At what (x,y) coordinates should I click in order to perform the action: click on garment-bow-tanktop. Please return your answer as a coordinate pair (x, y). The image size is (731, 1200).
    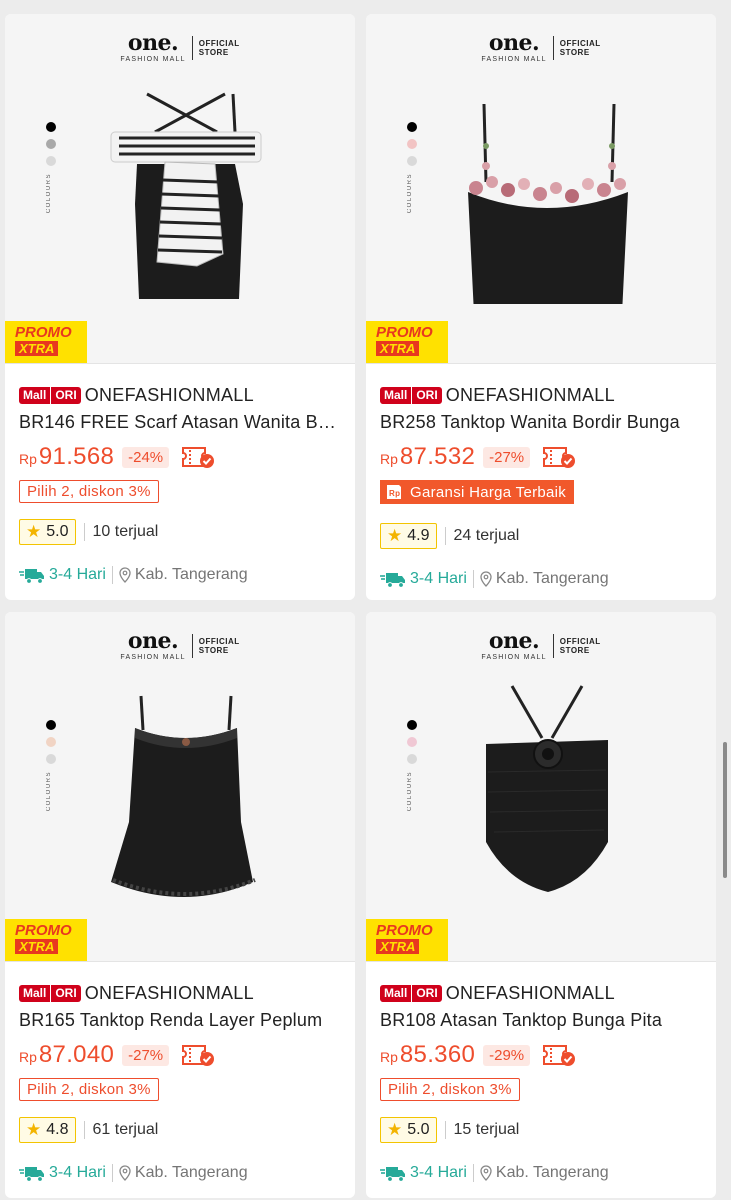
    Looking at the image, I should click on (186, 195).